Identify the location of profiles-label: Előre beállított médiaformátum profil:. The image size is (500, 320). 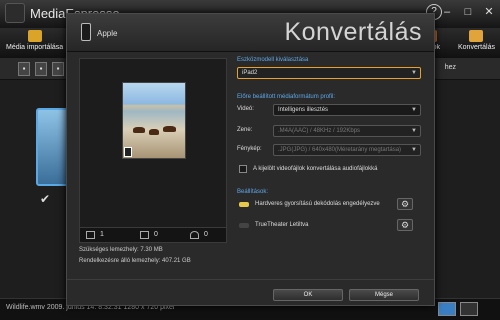
(286, 97).